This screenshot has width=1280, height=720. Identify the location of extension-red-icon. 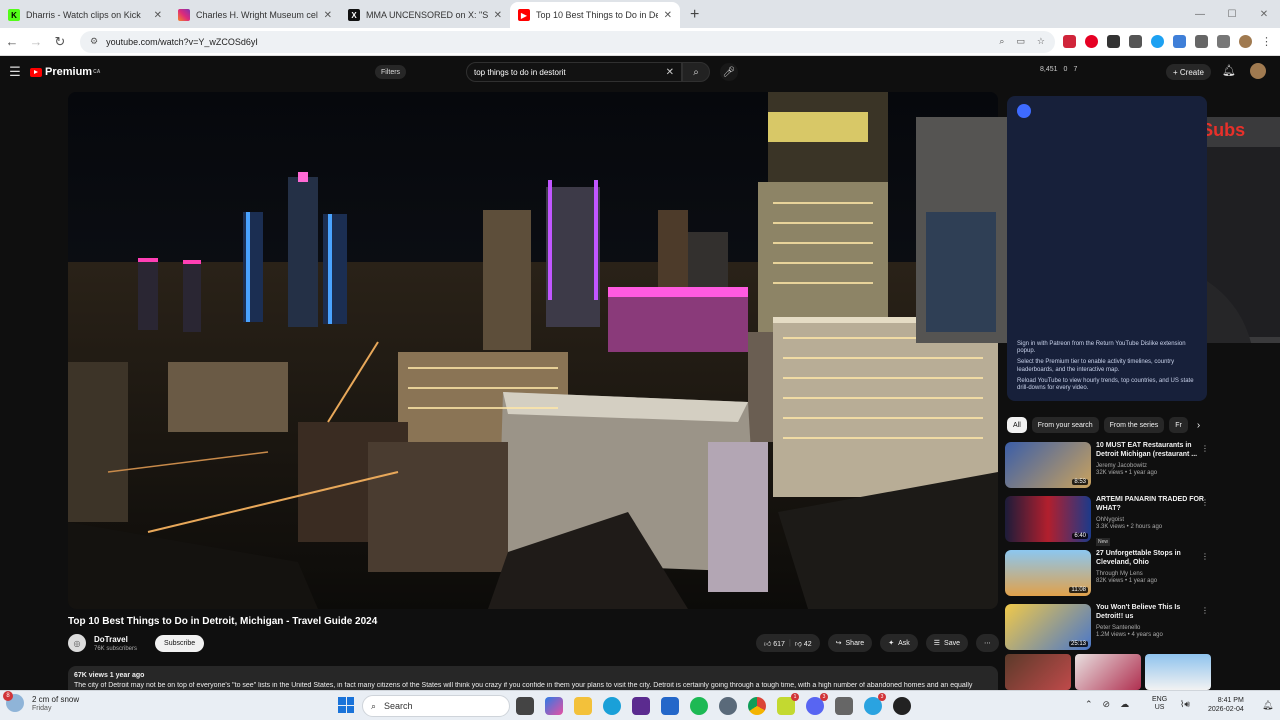
(1069, 41).